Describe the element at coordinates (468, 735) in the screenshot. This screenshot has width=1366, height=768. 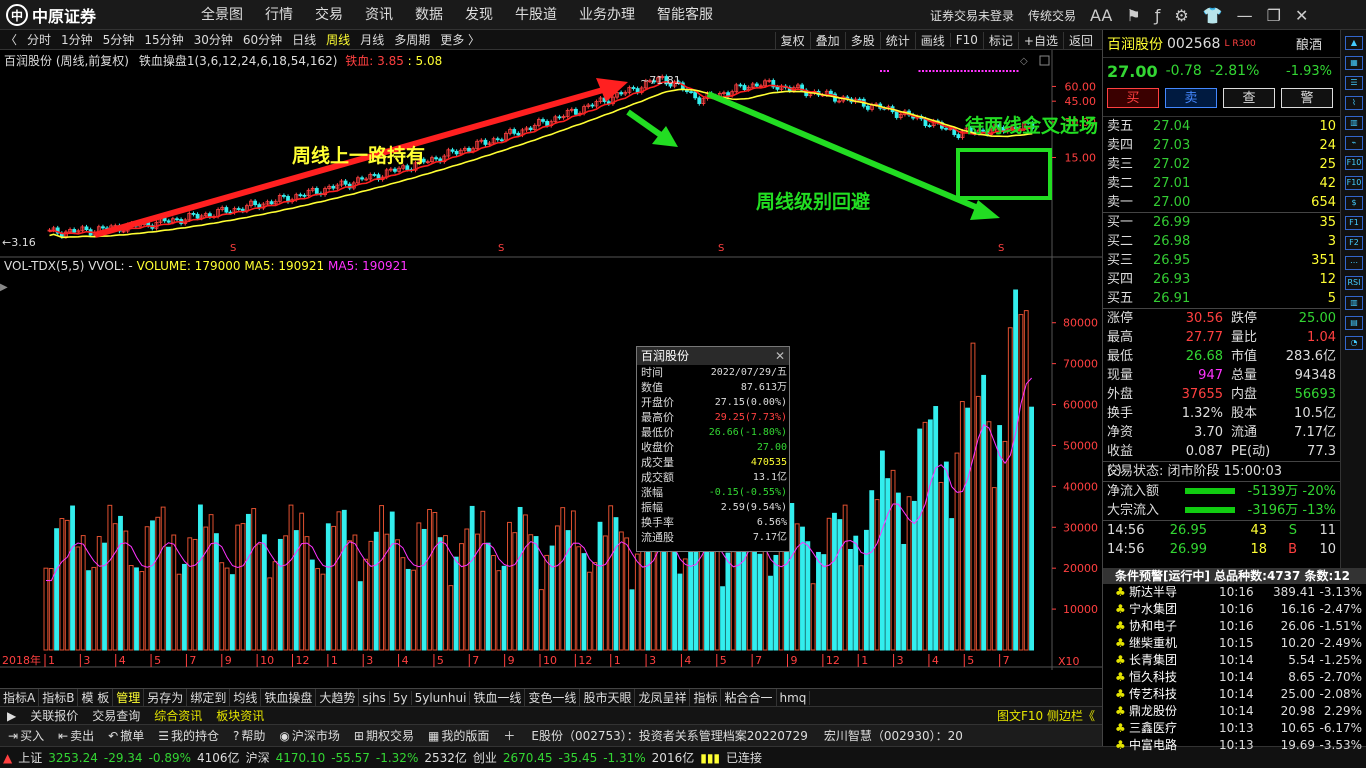
I see `tool-btn-7: 我的版面` at that location.